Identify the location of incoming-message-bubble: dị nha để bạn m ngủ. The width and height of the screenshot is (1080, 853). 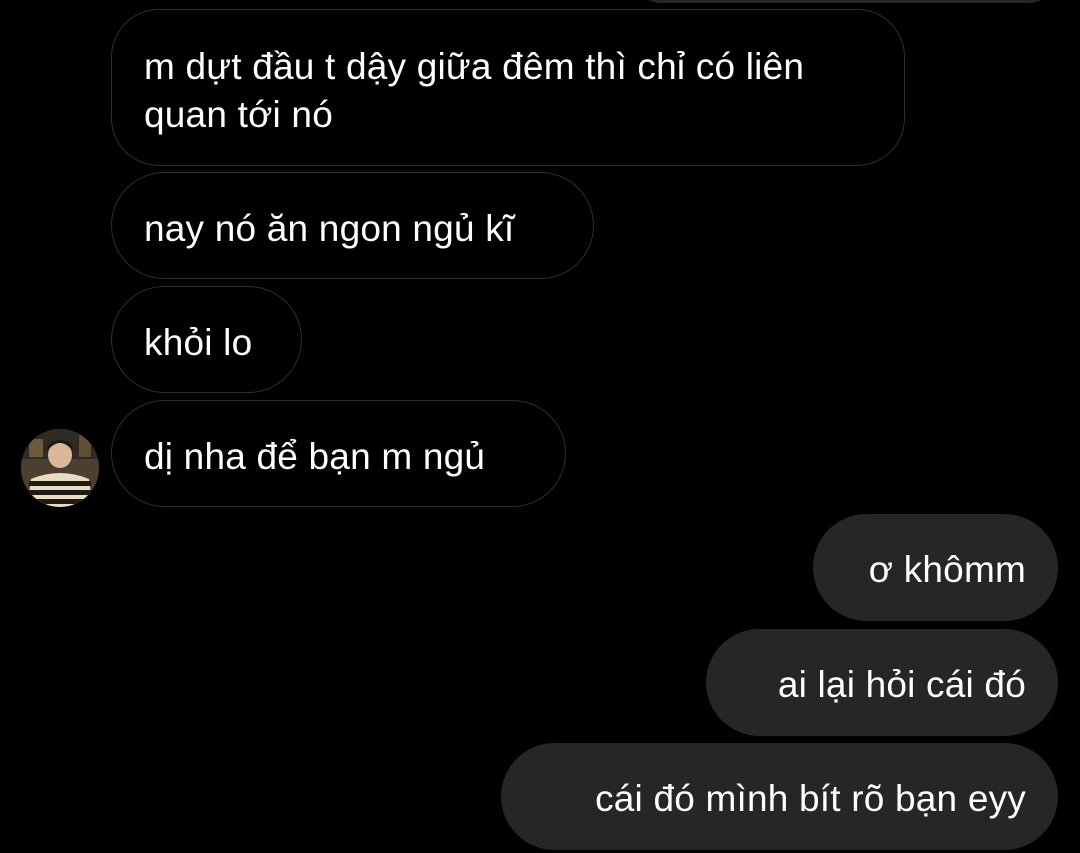
(338, 453).